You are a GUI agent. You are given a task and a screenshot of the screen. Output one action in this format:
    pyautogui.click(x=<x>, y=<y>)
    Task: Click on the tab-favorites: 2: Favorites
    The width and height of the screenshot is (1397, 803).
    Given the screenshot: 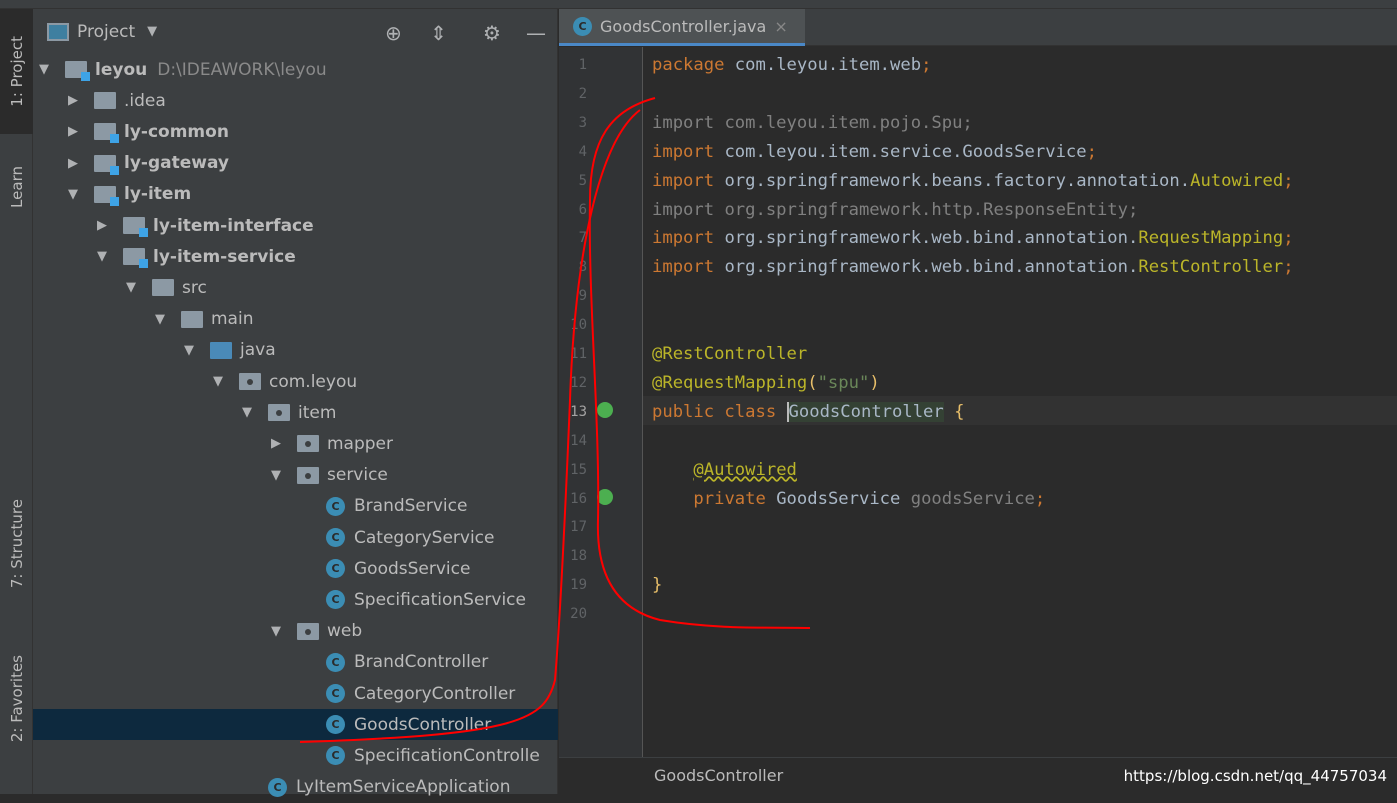 What is the action you would take?
    pyautogui.click(x=16, y=699)
    